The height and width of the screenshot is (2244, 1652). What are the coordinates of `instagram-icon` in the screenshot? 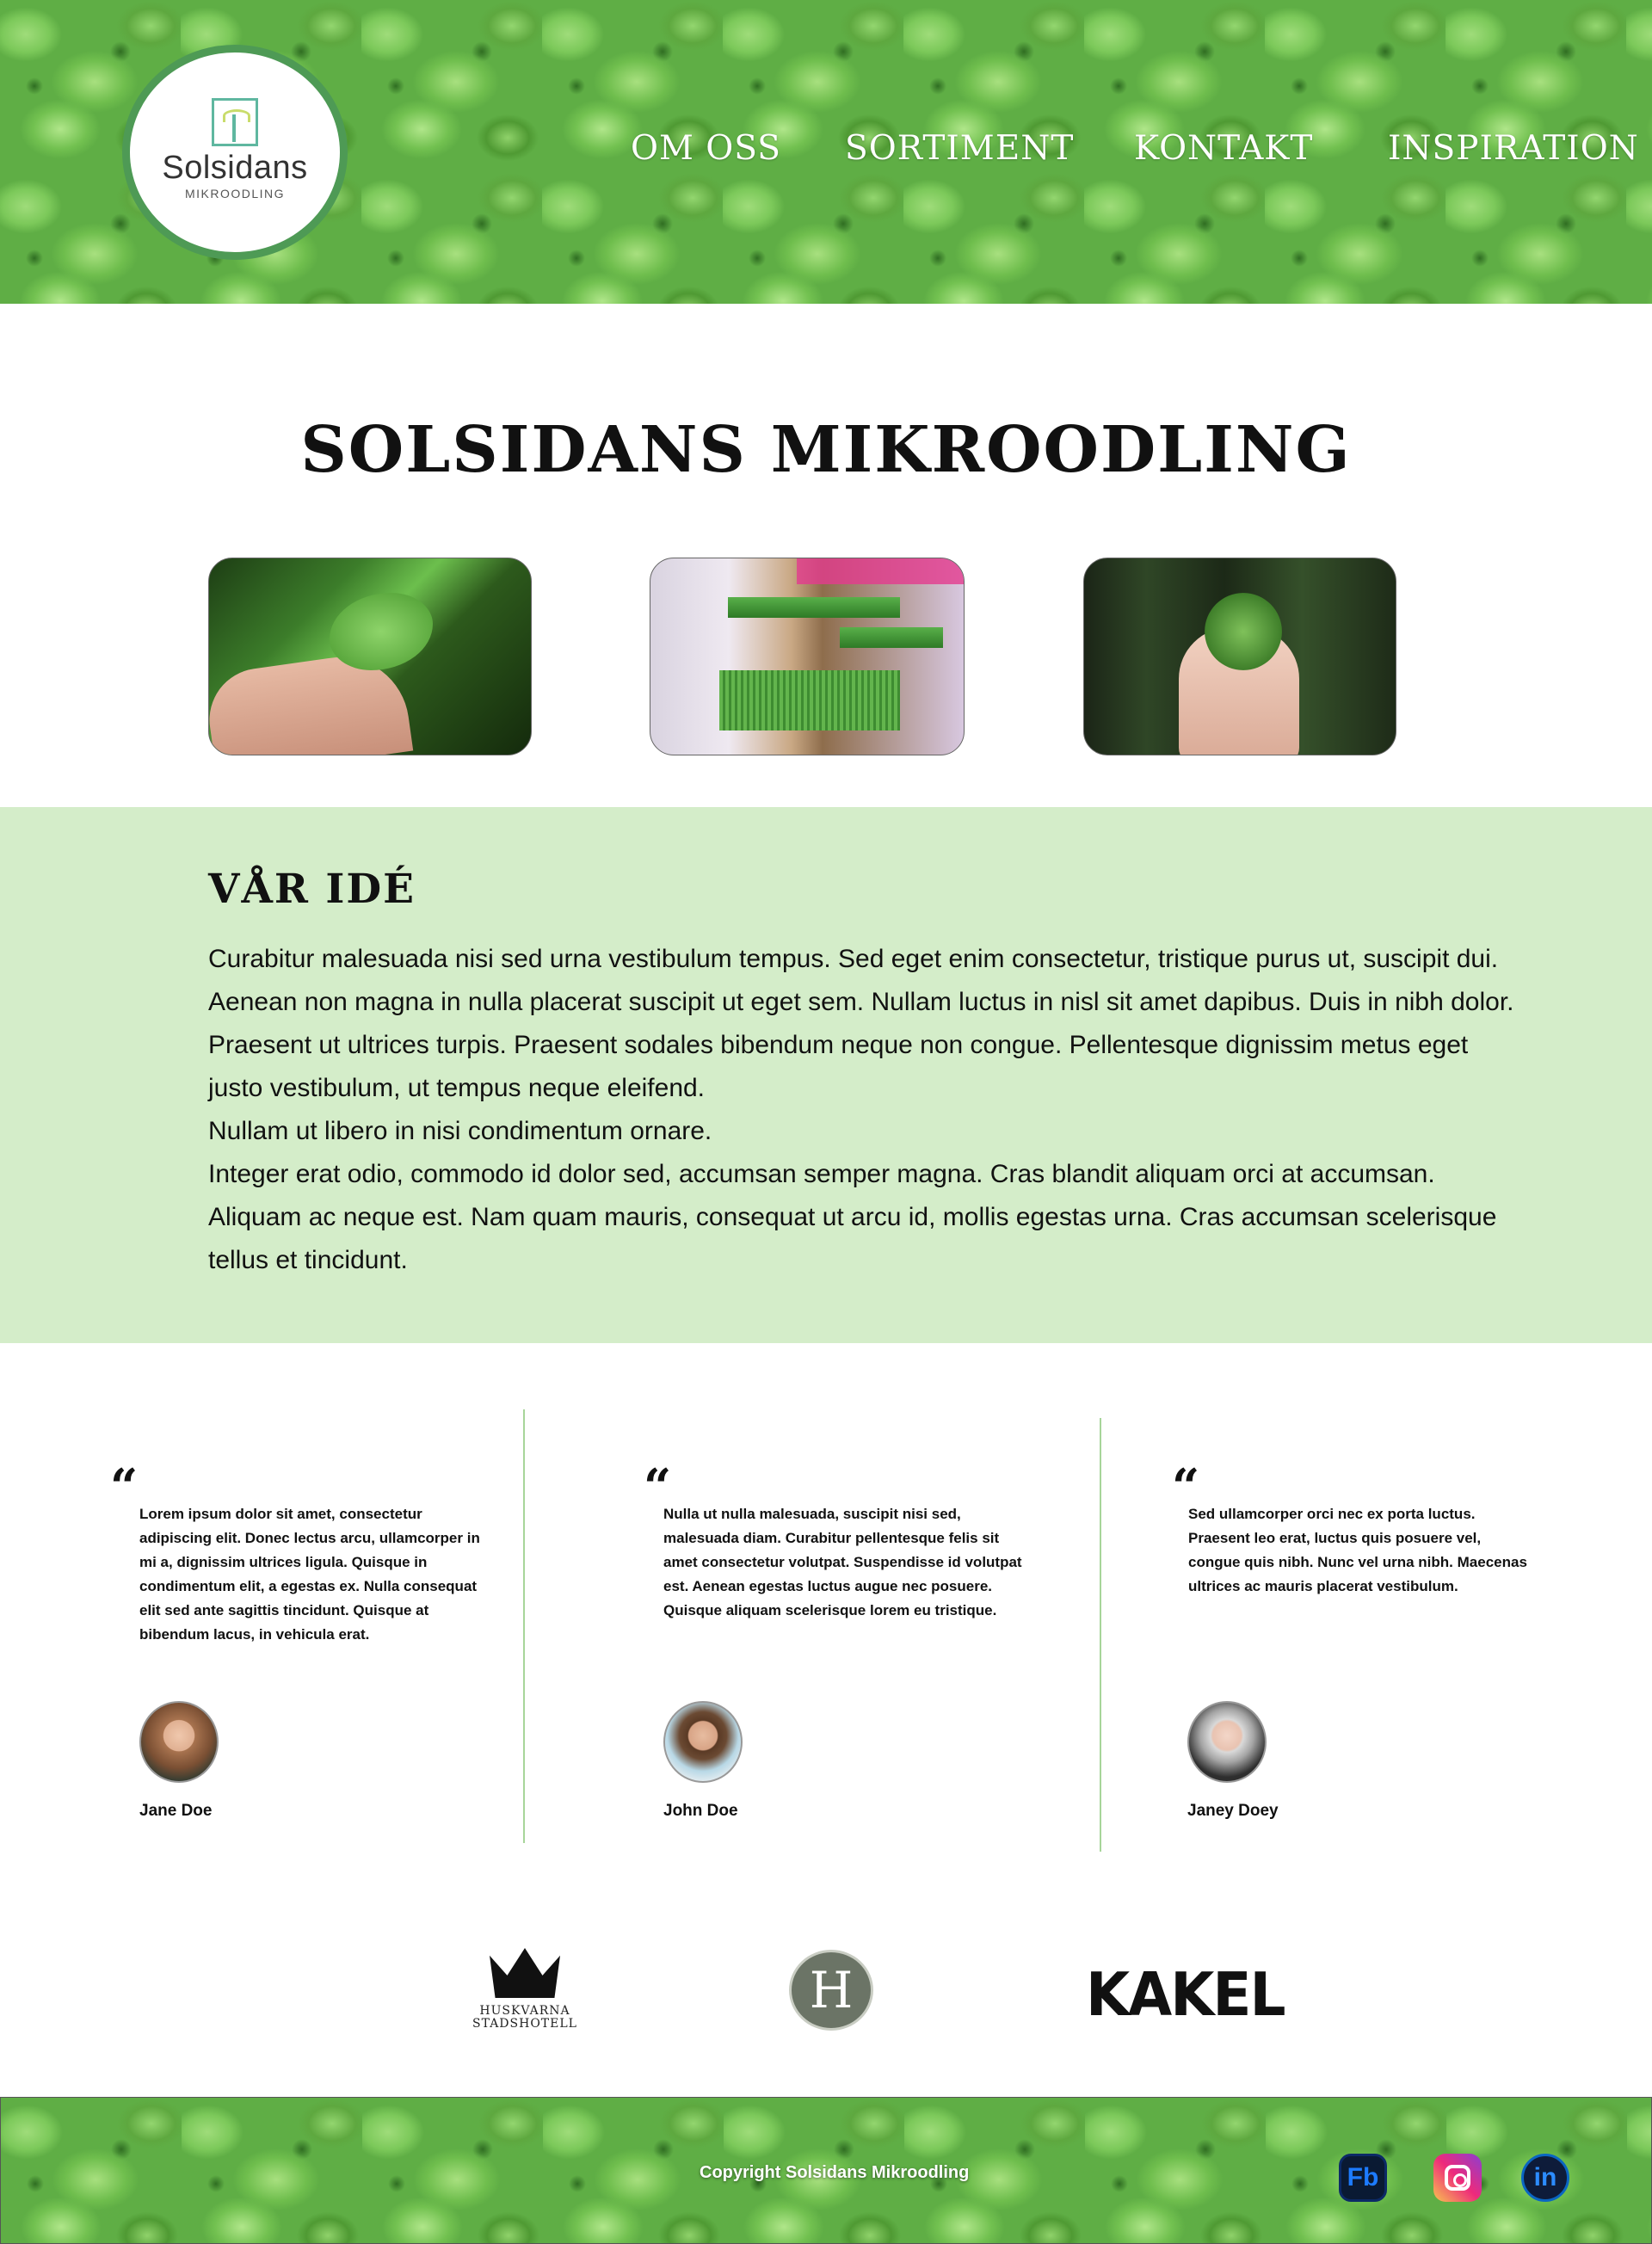 It's located at (1457, 2178).